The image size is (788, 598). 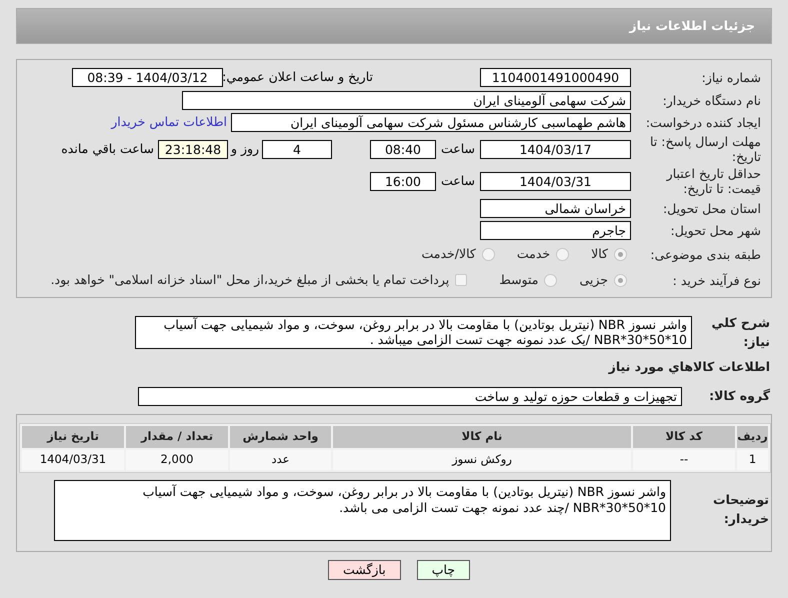 What do you see at coordinates (684, 437) in the screenshot?
I see `column-header: کد کالا` at bounding box center [684, 437].